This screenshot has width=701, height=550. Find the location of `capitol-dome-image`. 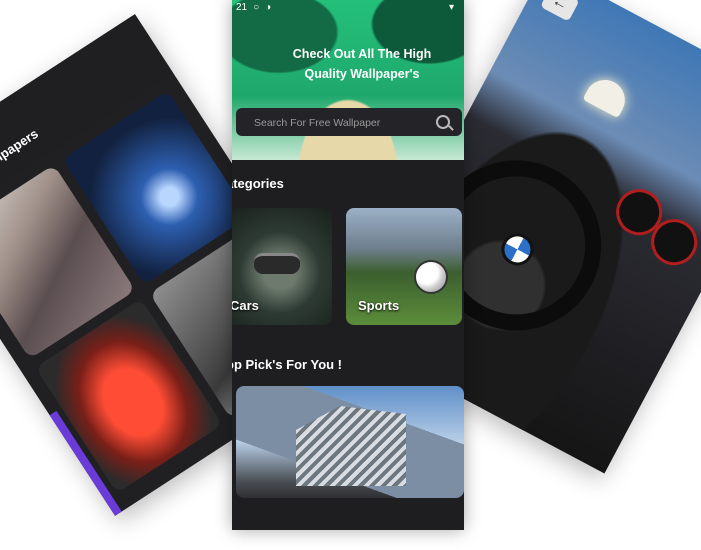

capitol-dome-image is located at coordinates (607, 95).